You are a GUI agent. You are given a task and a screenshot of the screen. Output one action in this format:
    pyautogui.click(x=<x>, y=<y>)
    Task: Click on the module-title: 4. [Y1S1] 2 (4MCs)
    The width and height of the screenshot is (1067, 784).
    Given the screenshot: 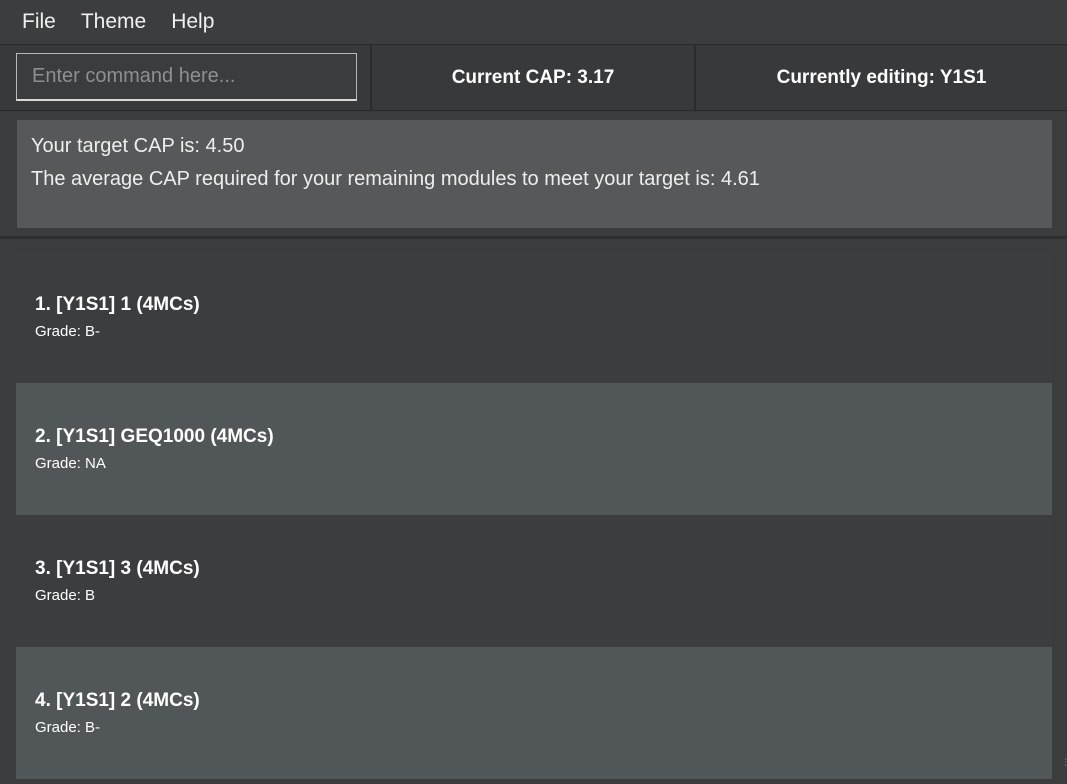 What is the action you would take?
    pyautogui.click(x=117, y=700)
    